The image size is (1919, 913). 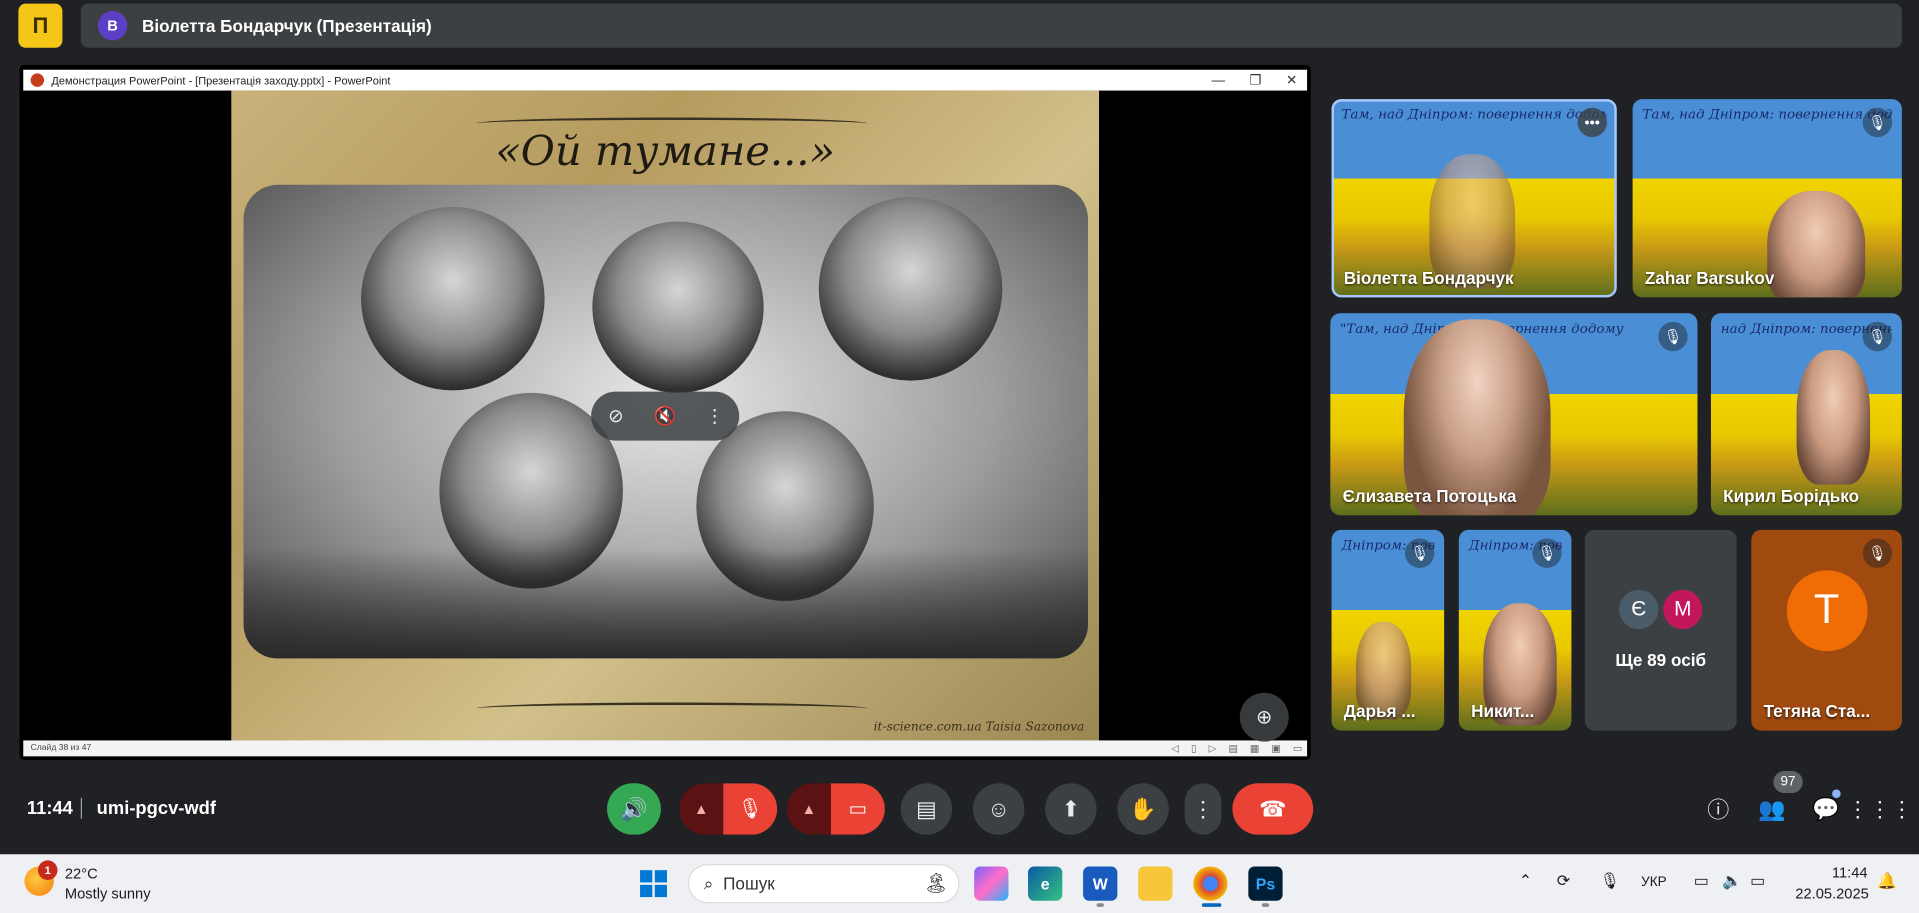 What do you see at coordinates (1592, 122) in the screenshot?
I see `more-options-icon: •••` at bounding box center [1592, 122].